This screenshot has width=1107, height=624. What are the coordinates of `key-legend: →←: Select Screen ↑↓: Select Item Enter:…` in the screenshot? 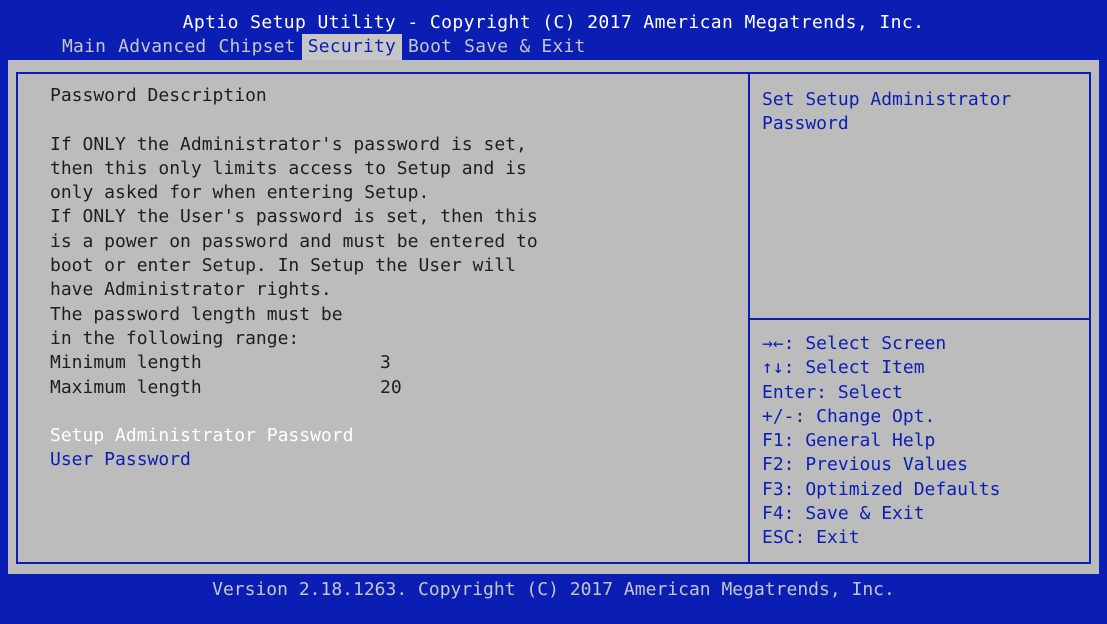 It's located at (922, 441).